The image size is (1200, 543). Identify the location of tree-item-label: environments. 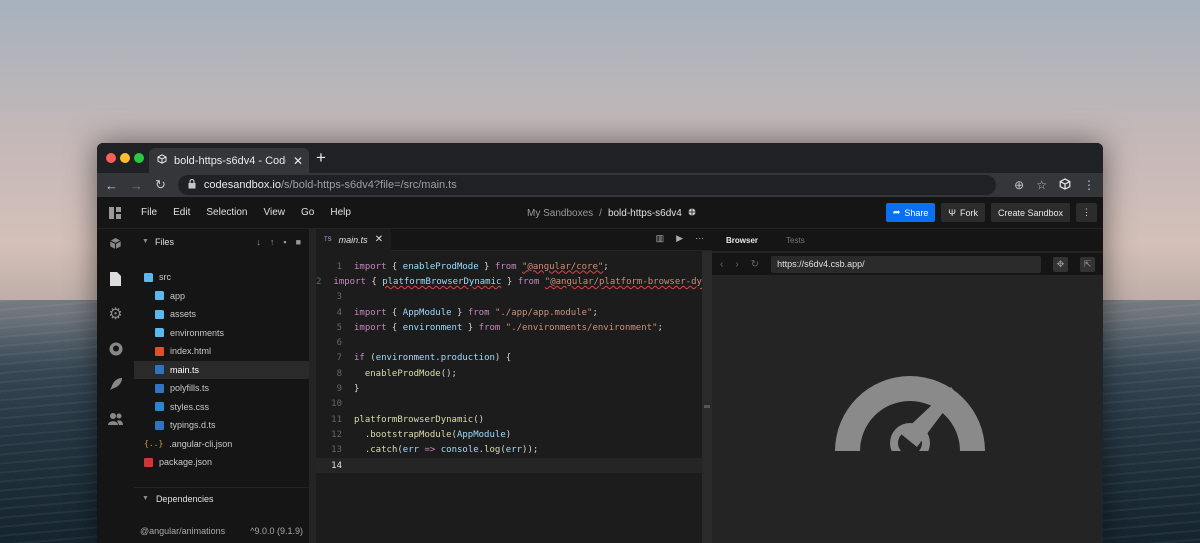
(197, 332).